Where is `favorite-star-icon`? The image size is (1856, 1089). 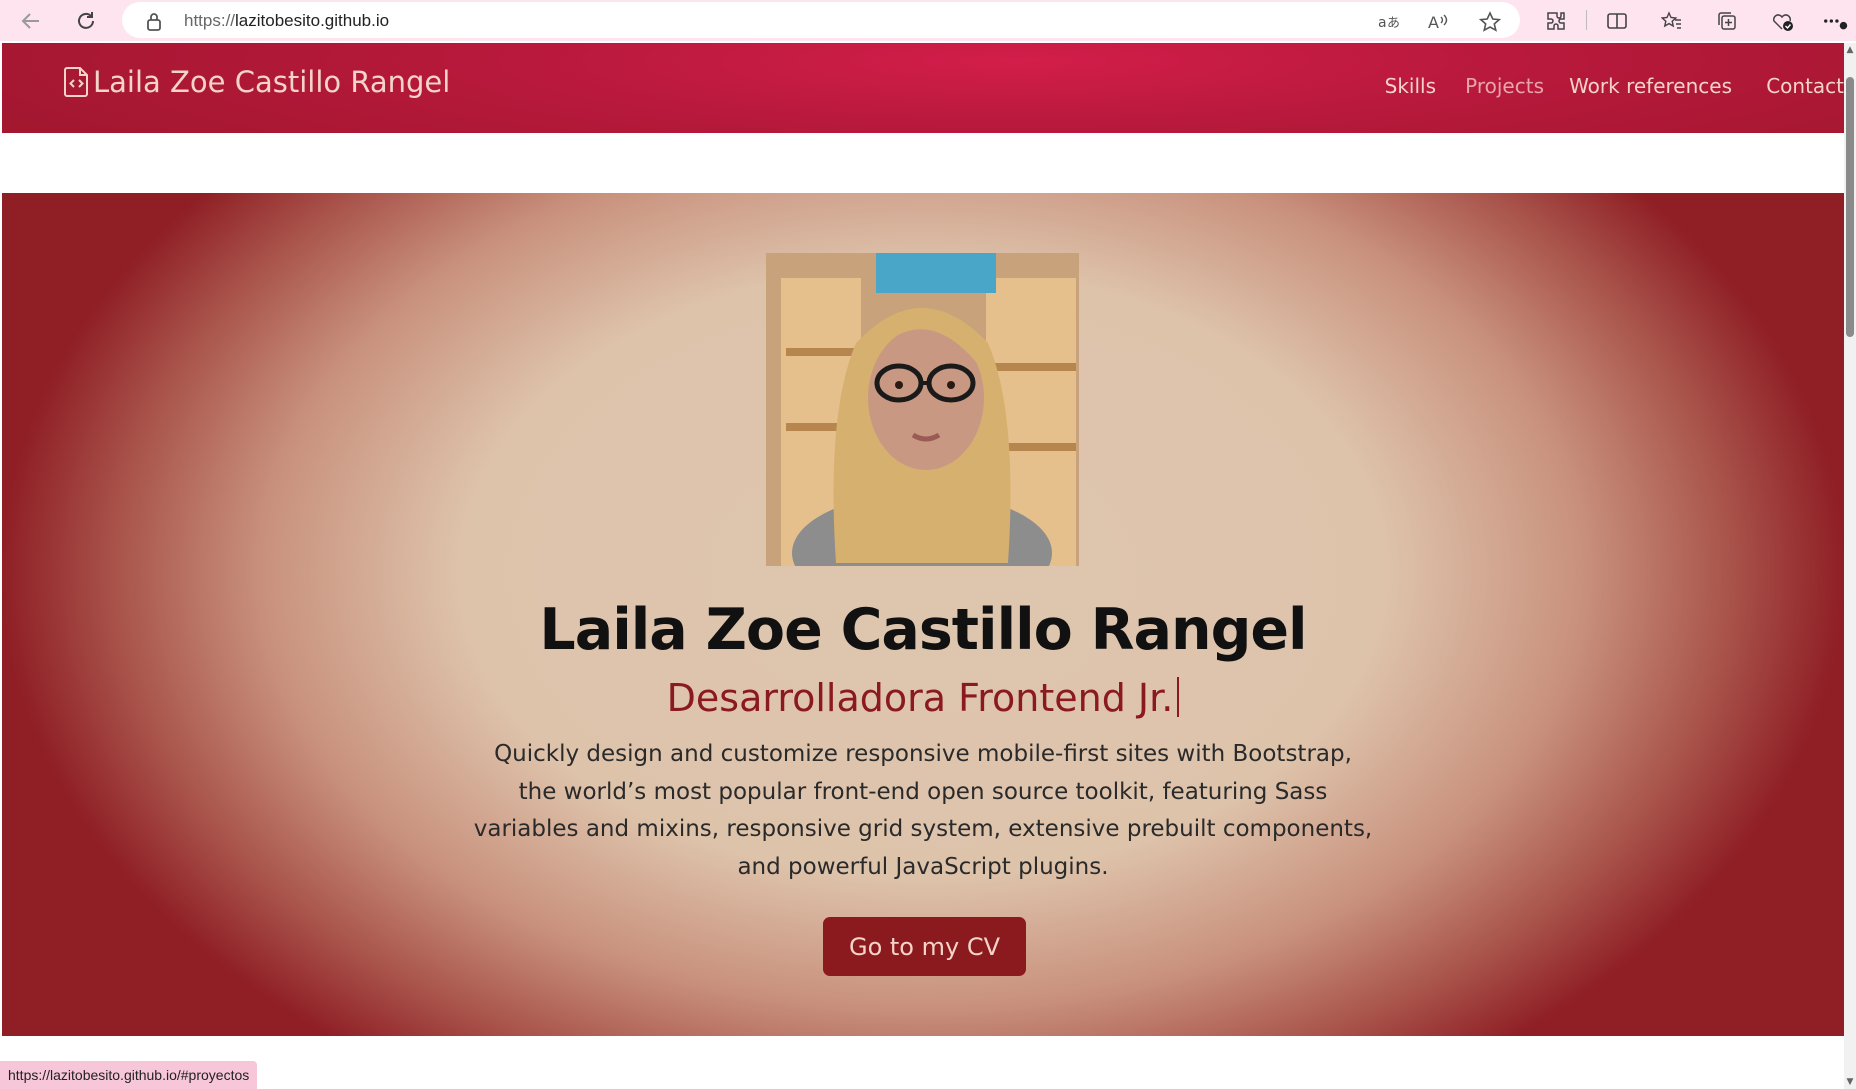 favorite-star-icon is located at coordinates (1490, 22).